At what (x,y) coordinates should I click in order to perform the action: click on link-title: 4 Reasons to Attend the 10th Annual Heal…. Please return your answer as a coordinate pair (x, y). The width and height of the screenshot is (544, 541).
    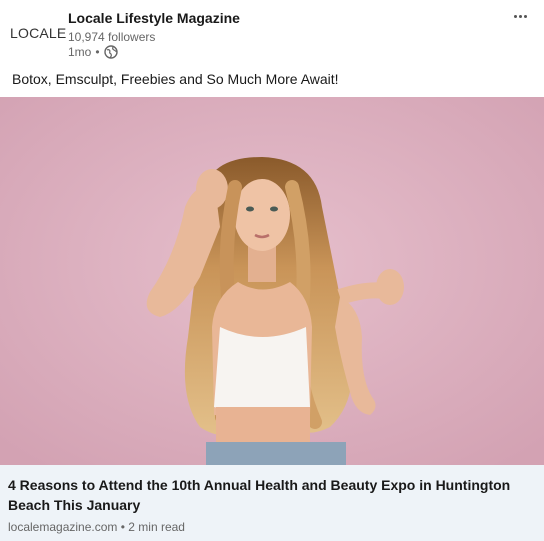
    Looking at the image, I should click on (268, 495).